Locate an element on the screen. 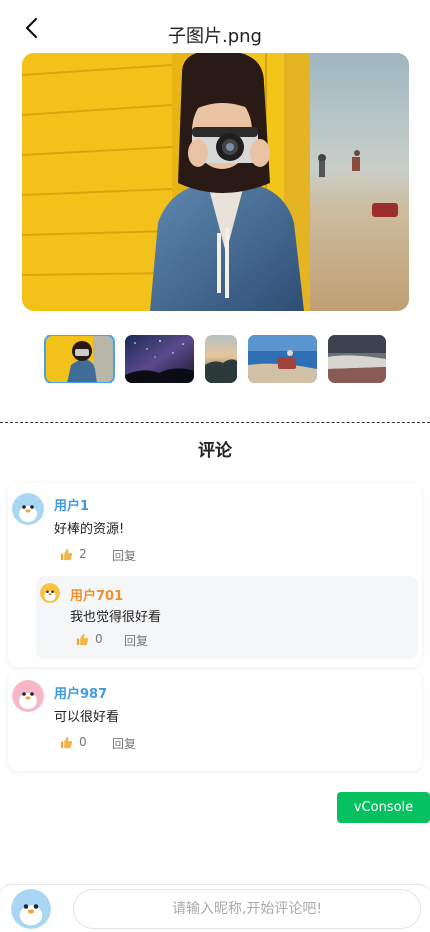  page-title: 子图片.png is located at coordinates (215, 36).